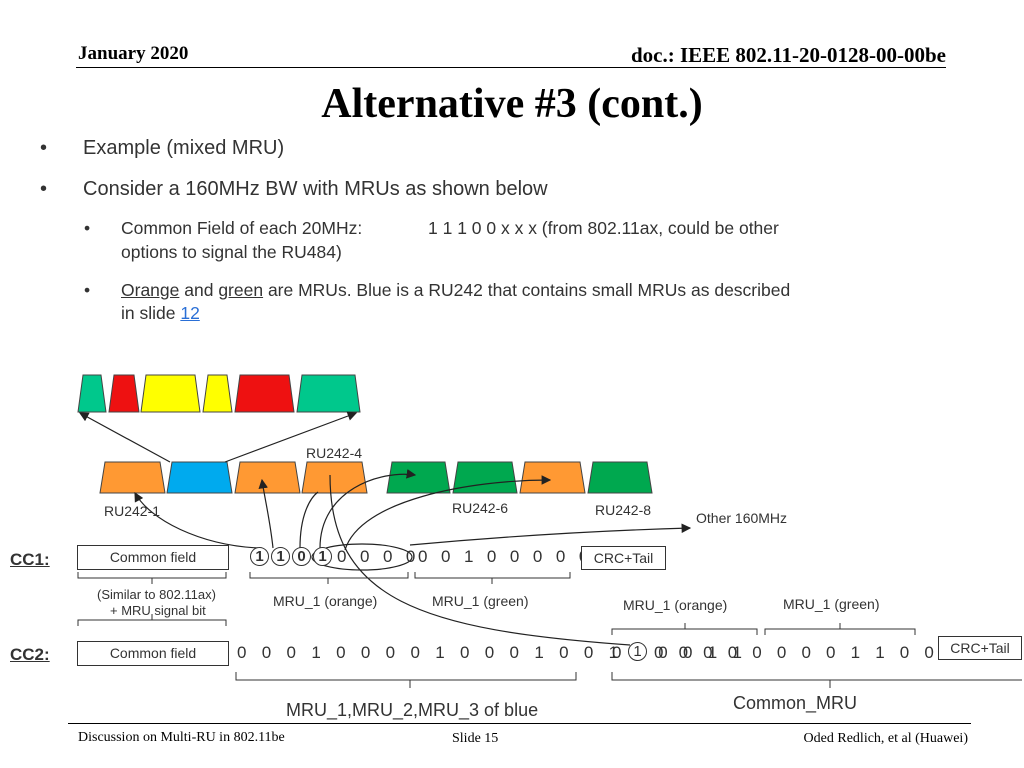 Image resolution: width=1024 pixels, height=768 pixels. I want to click on cc1-mru-orange: MRU_1 (orange), so click(325, 601).